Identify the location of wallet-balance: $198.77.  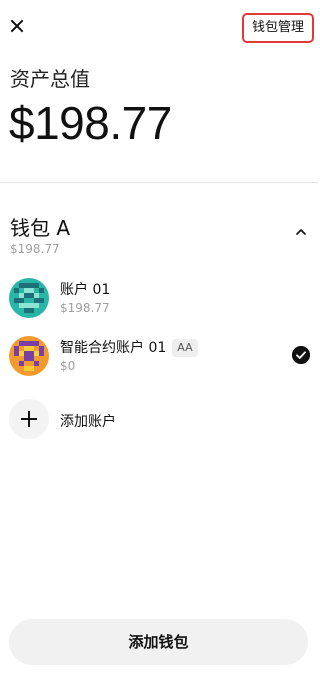
(35, 249).